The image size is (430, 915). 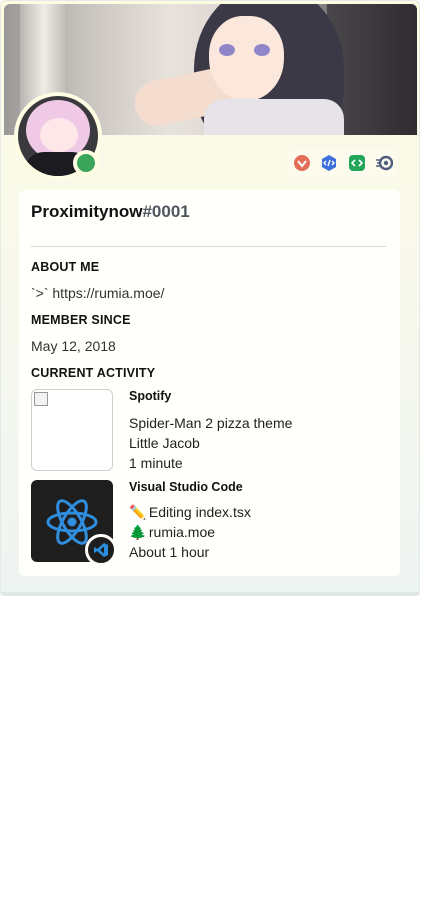 I want to click on activity-details-line: ✏️ Editing index.tsx, so click(x=190, y=512).